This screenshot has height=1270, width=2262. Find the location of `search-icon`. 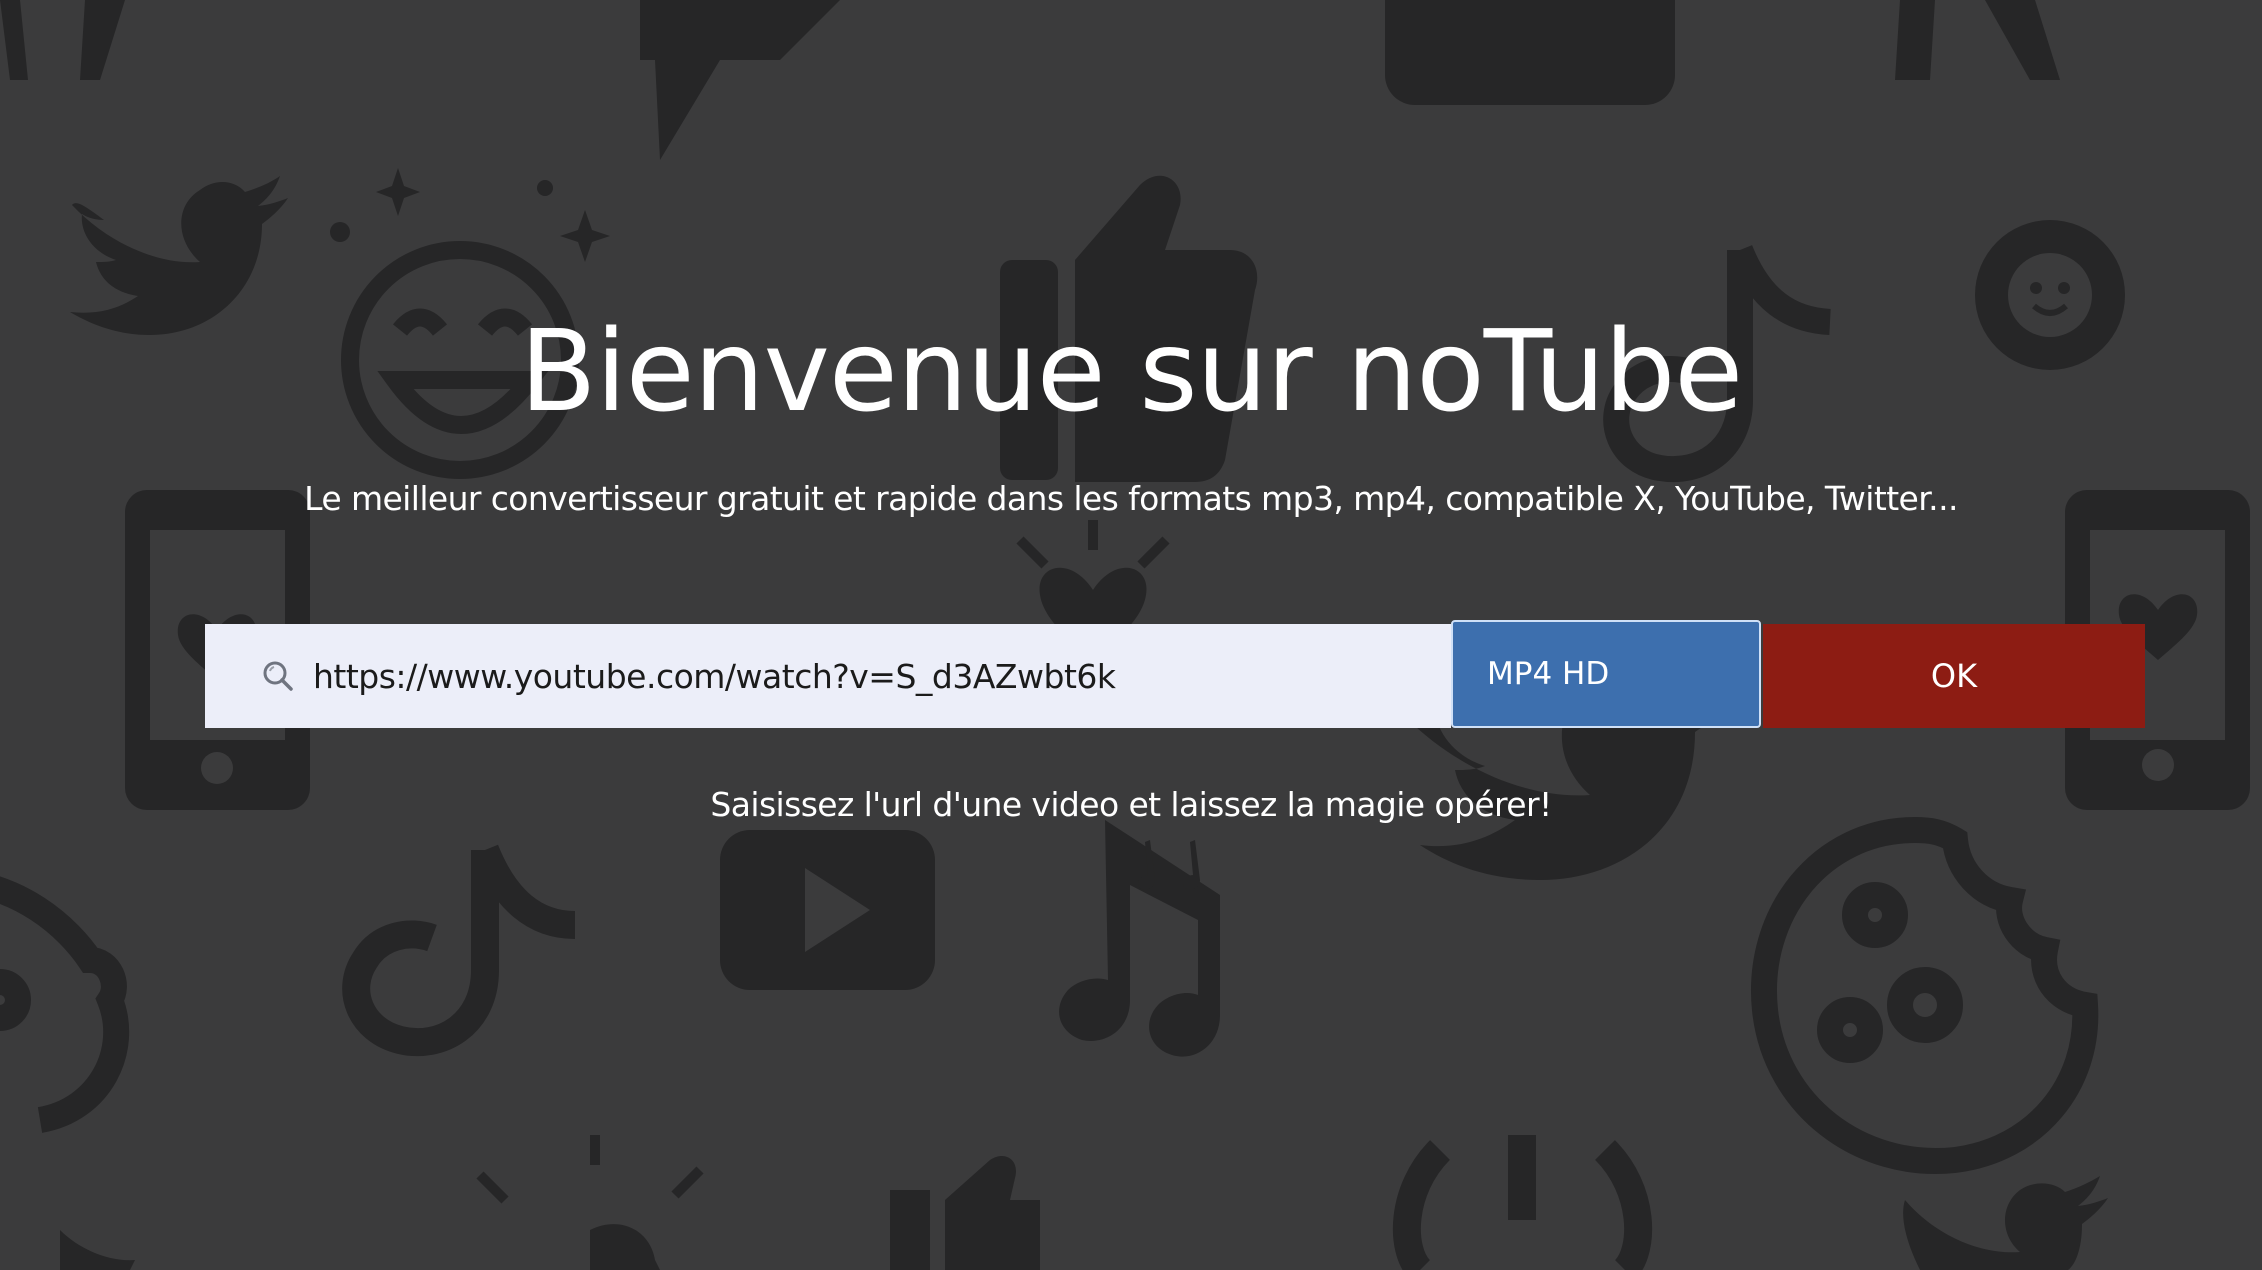

search-icon is located at coordinates (278, 676).